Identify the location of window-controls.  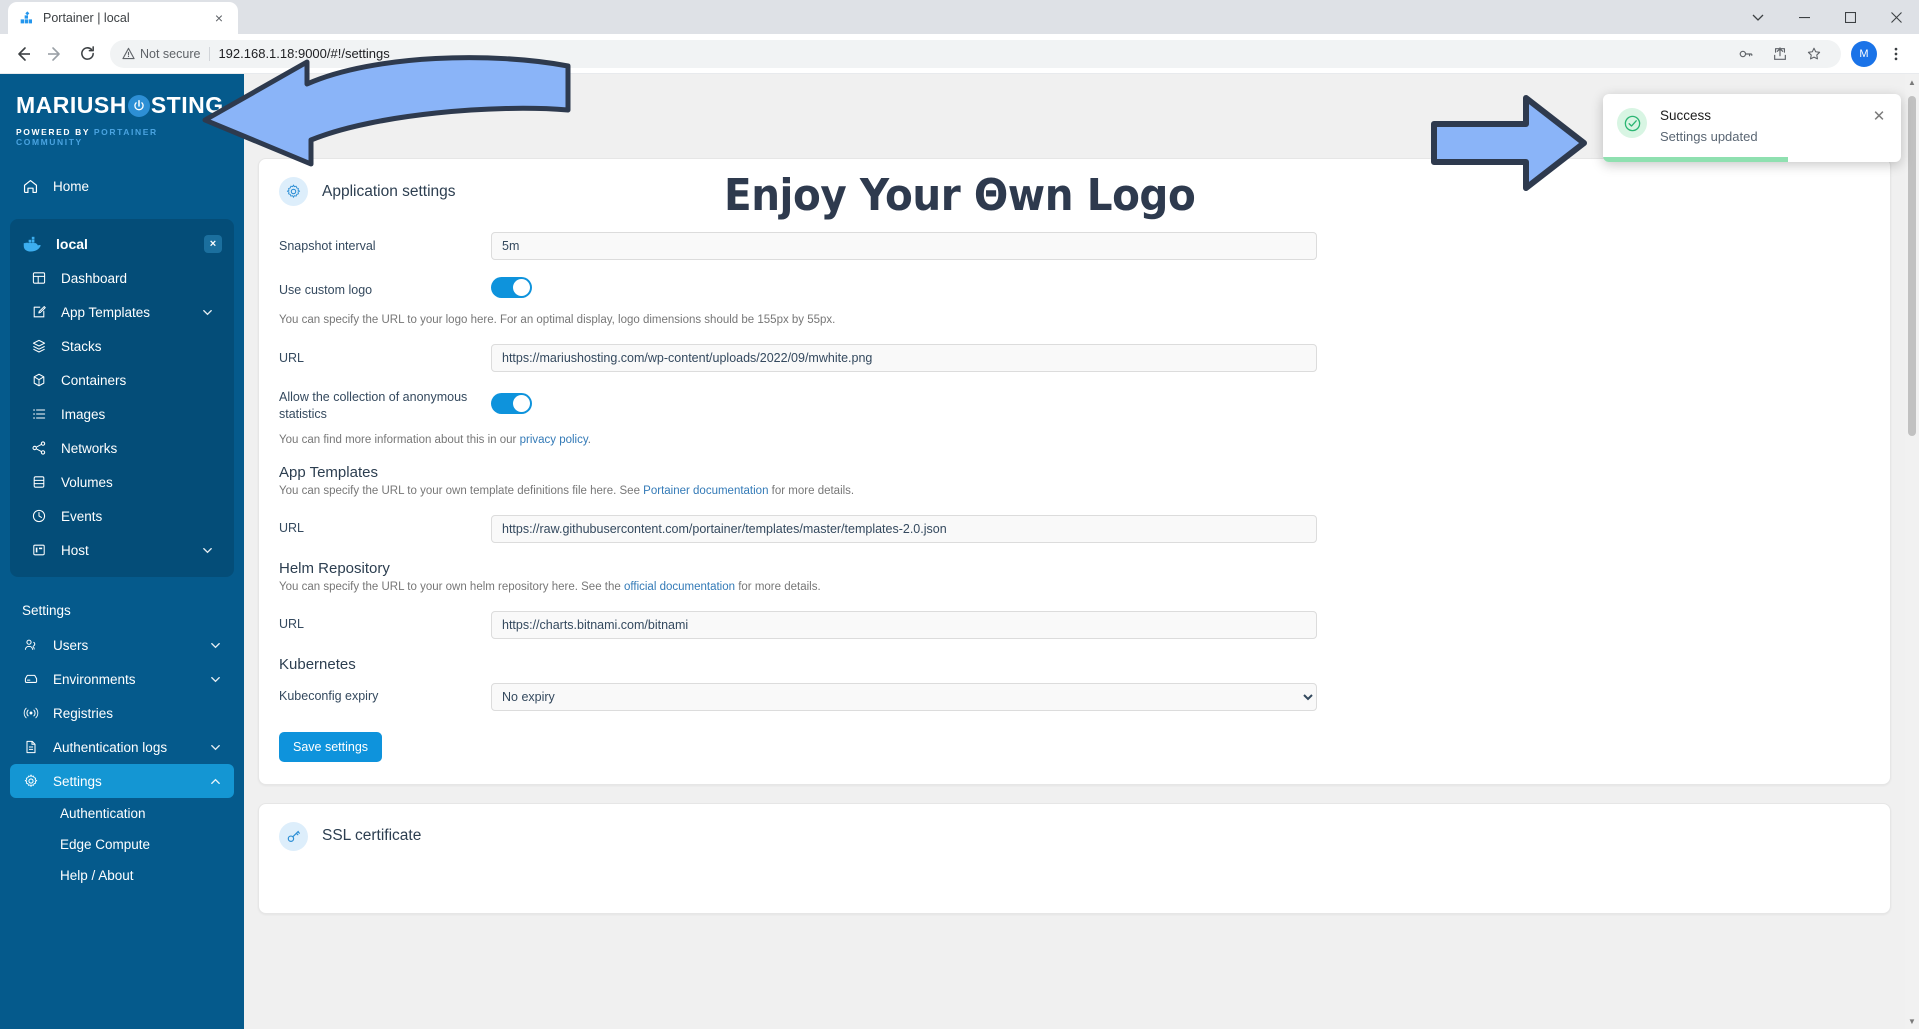
(1827, 17).